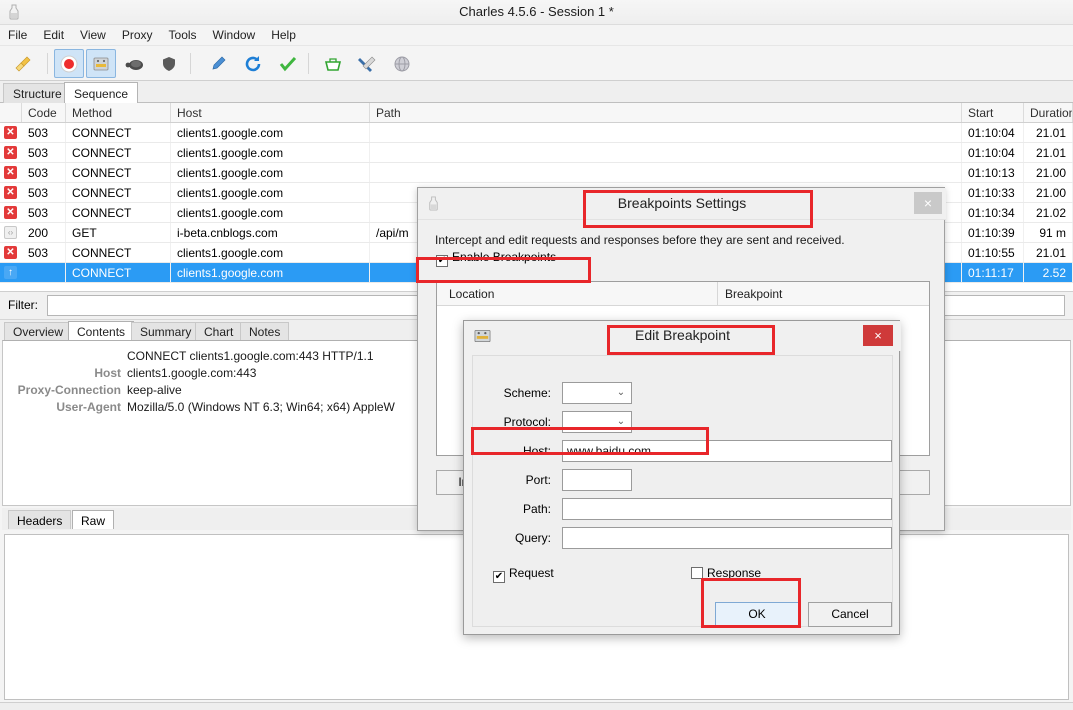  I want to click on cell-duration: 2.52, so click(1048, 272).